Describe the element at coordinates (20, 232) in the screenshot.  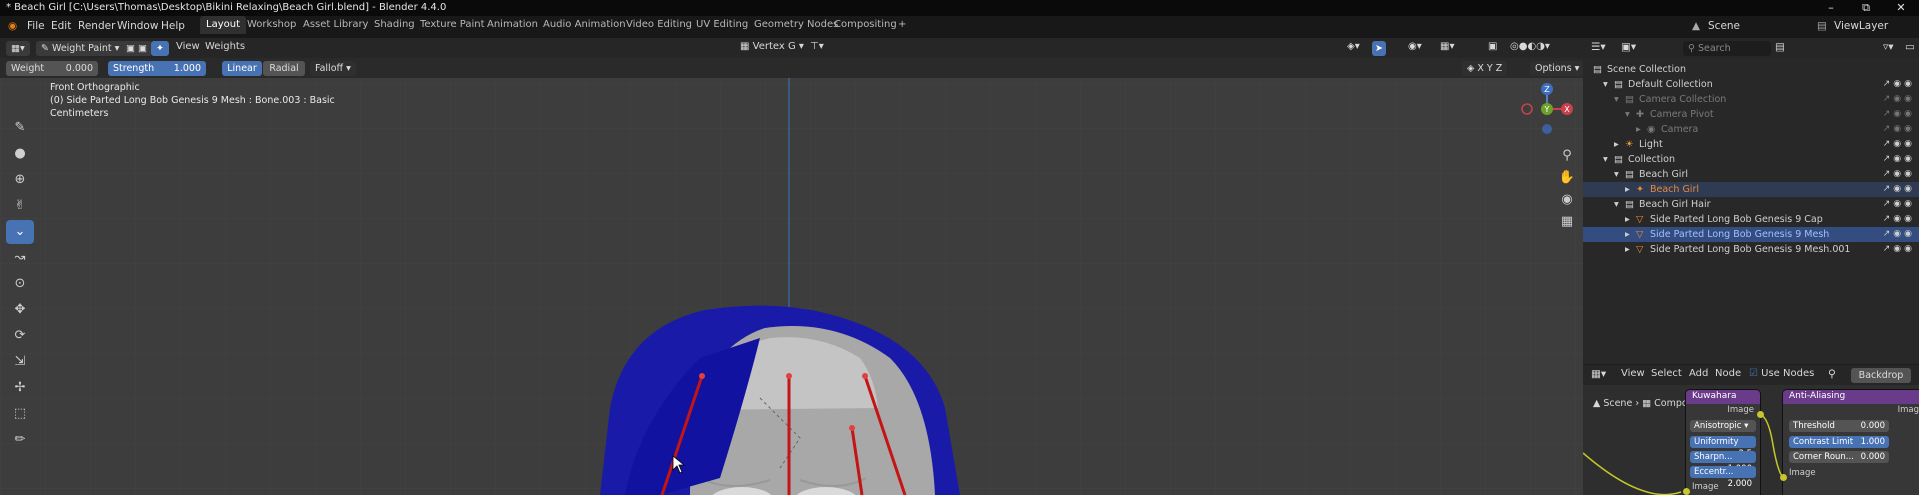
I see `sample-weight-tool-icon: ⌄` at that location.